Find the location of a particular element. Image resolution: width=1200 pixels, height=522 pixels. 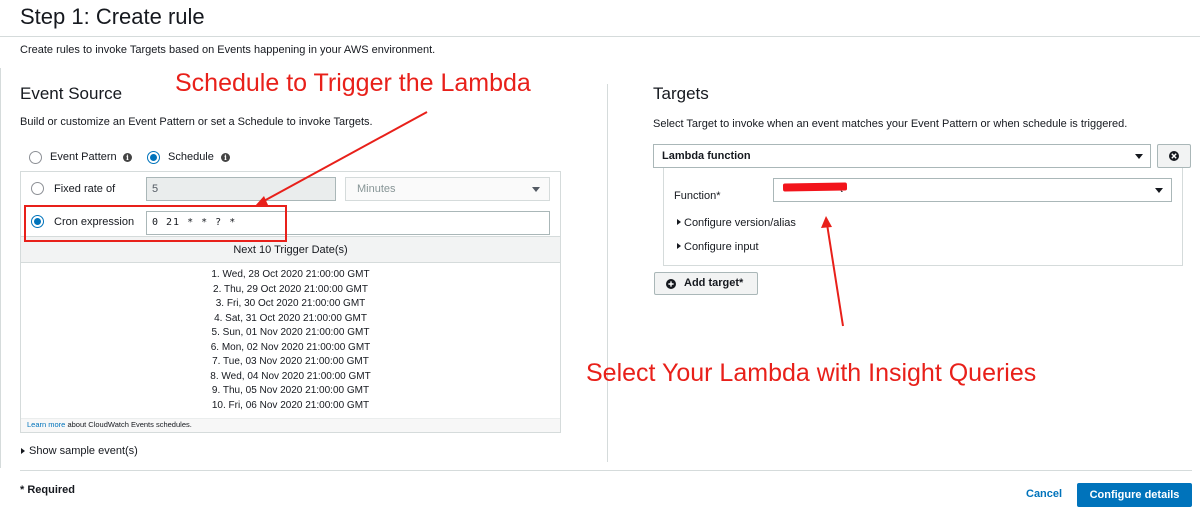

arrow-to-cron is located at coordinates (344, 157).